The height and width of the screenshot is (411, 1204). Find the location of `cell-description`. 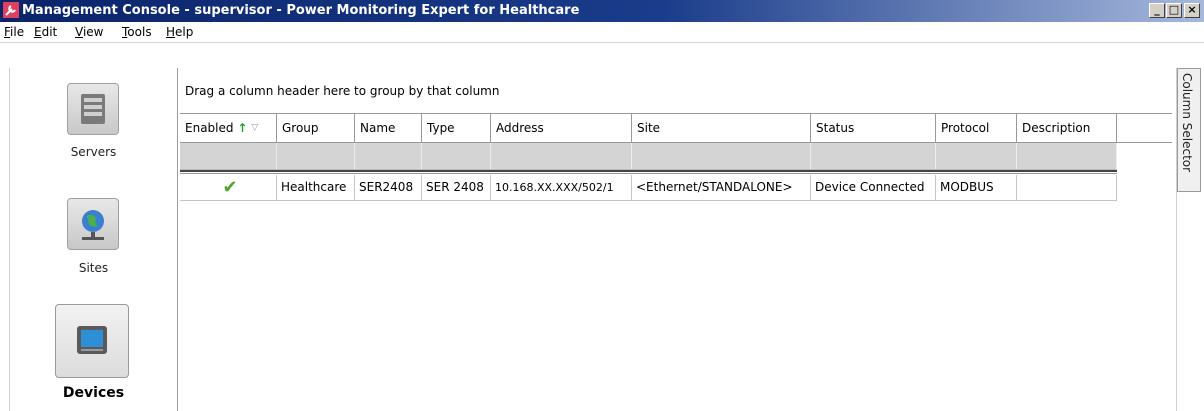

cell-description is located at coordinates (1067, 187).